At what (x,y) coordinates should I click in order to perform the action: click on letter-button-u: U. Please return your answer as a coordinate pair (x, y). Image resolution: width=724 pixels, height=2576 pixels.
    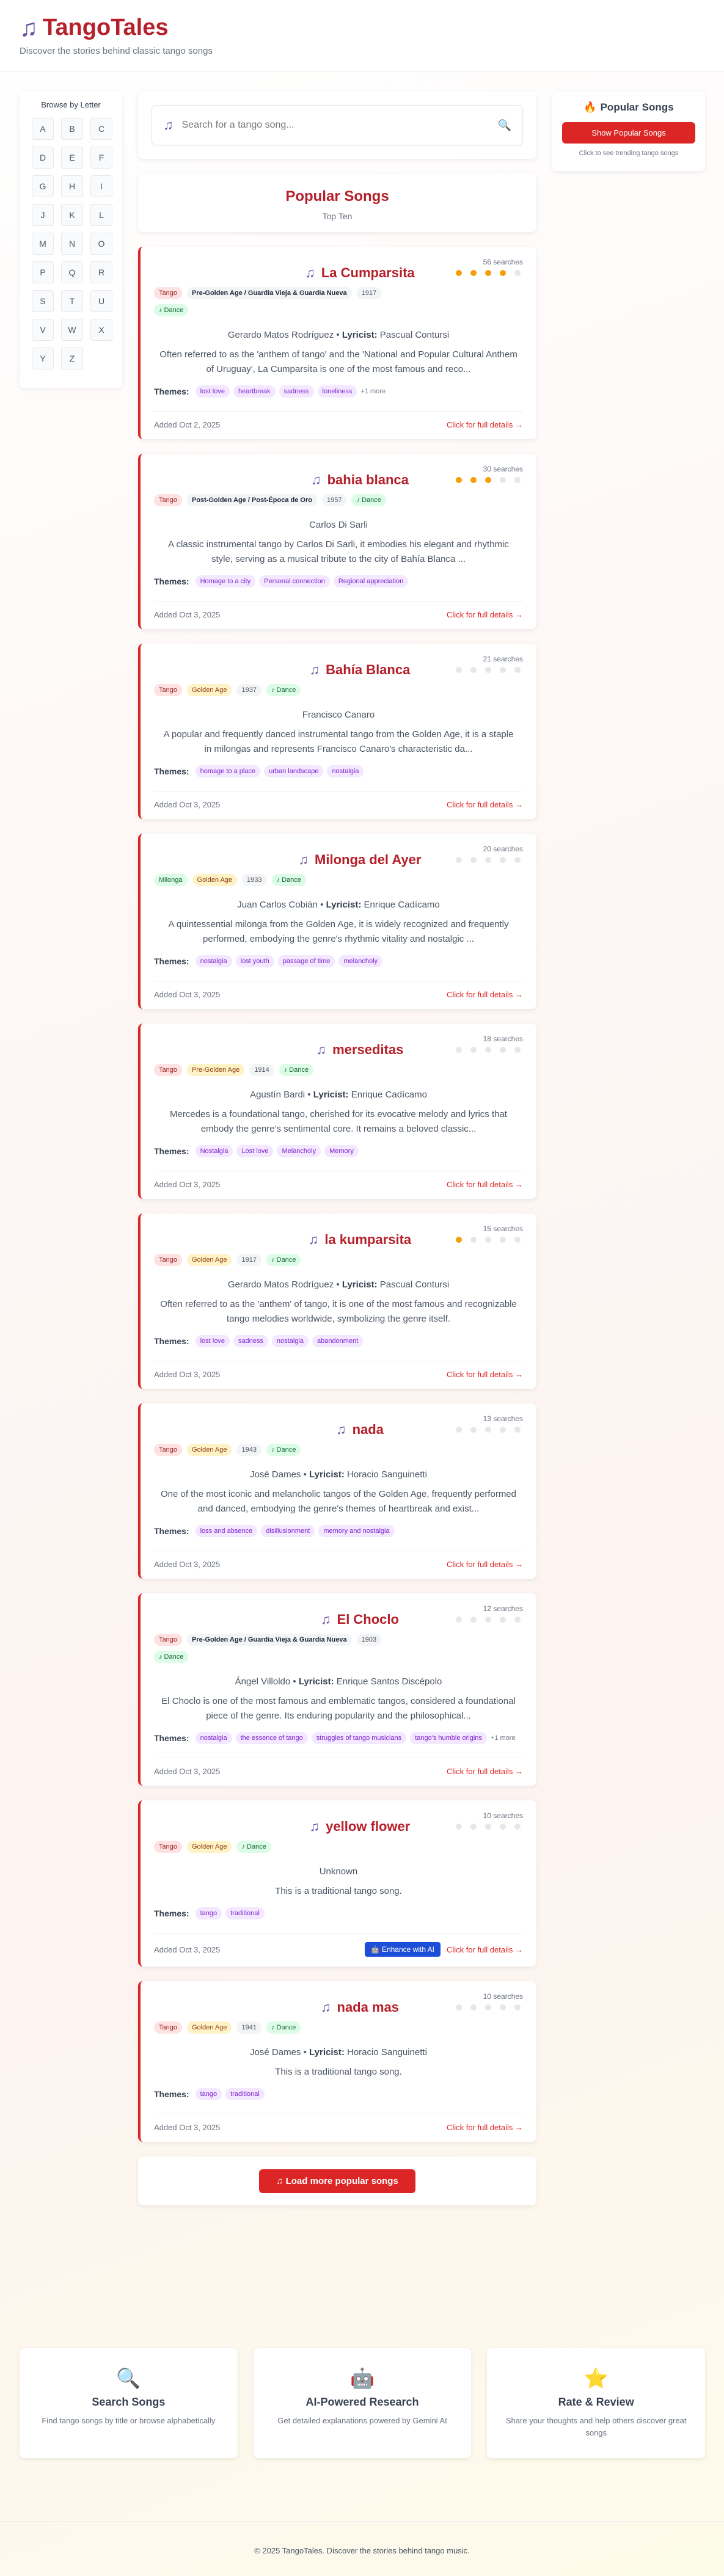
    Looking at the image, I should click on (101, 301).